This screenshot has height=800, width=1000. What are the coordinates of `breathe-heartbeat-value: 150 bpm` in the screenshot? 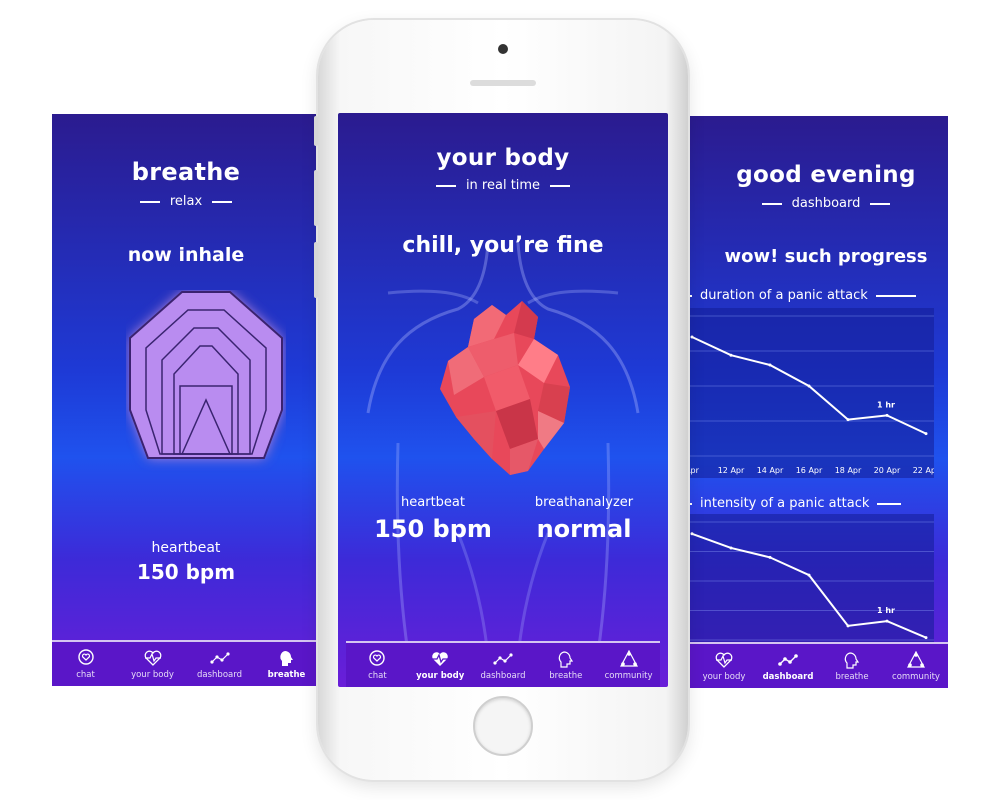 It's located at (186, 572).